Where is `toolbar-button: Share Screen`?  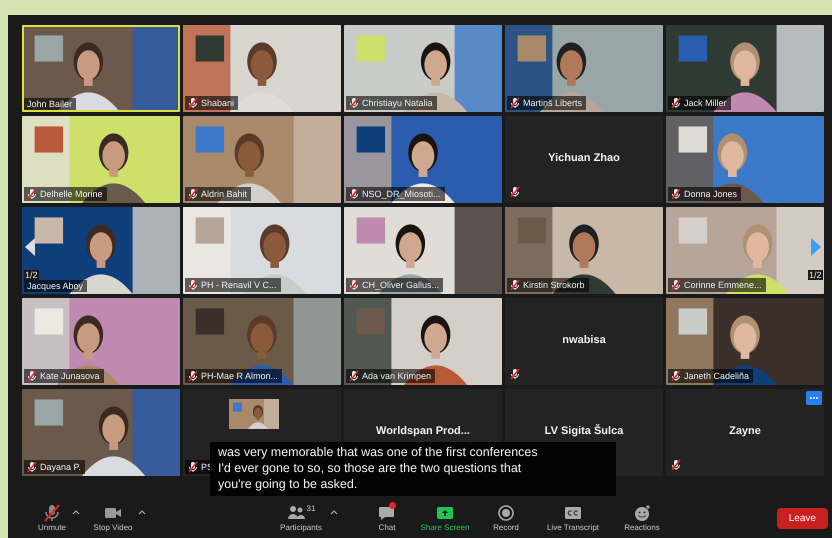 toolbar-button: Share Screen is located at coordinates (445, 518).